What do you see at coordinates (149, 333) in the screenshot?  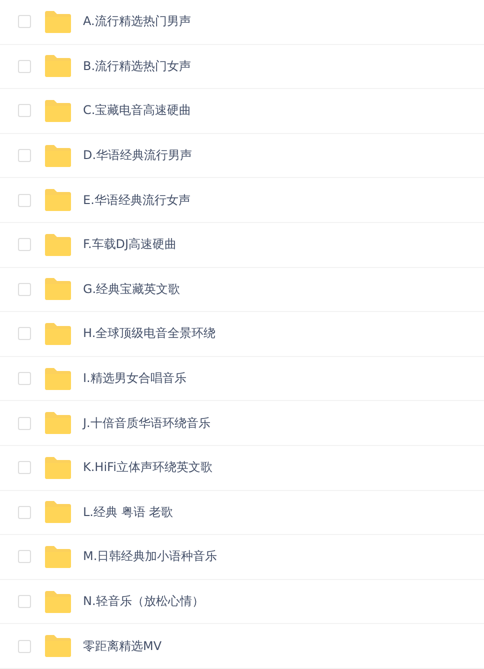 I see `folder-name: H.全球顶级电音全景环绕` at bounding box center [149, 333].